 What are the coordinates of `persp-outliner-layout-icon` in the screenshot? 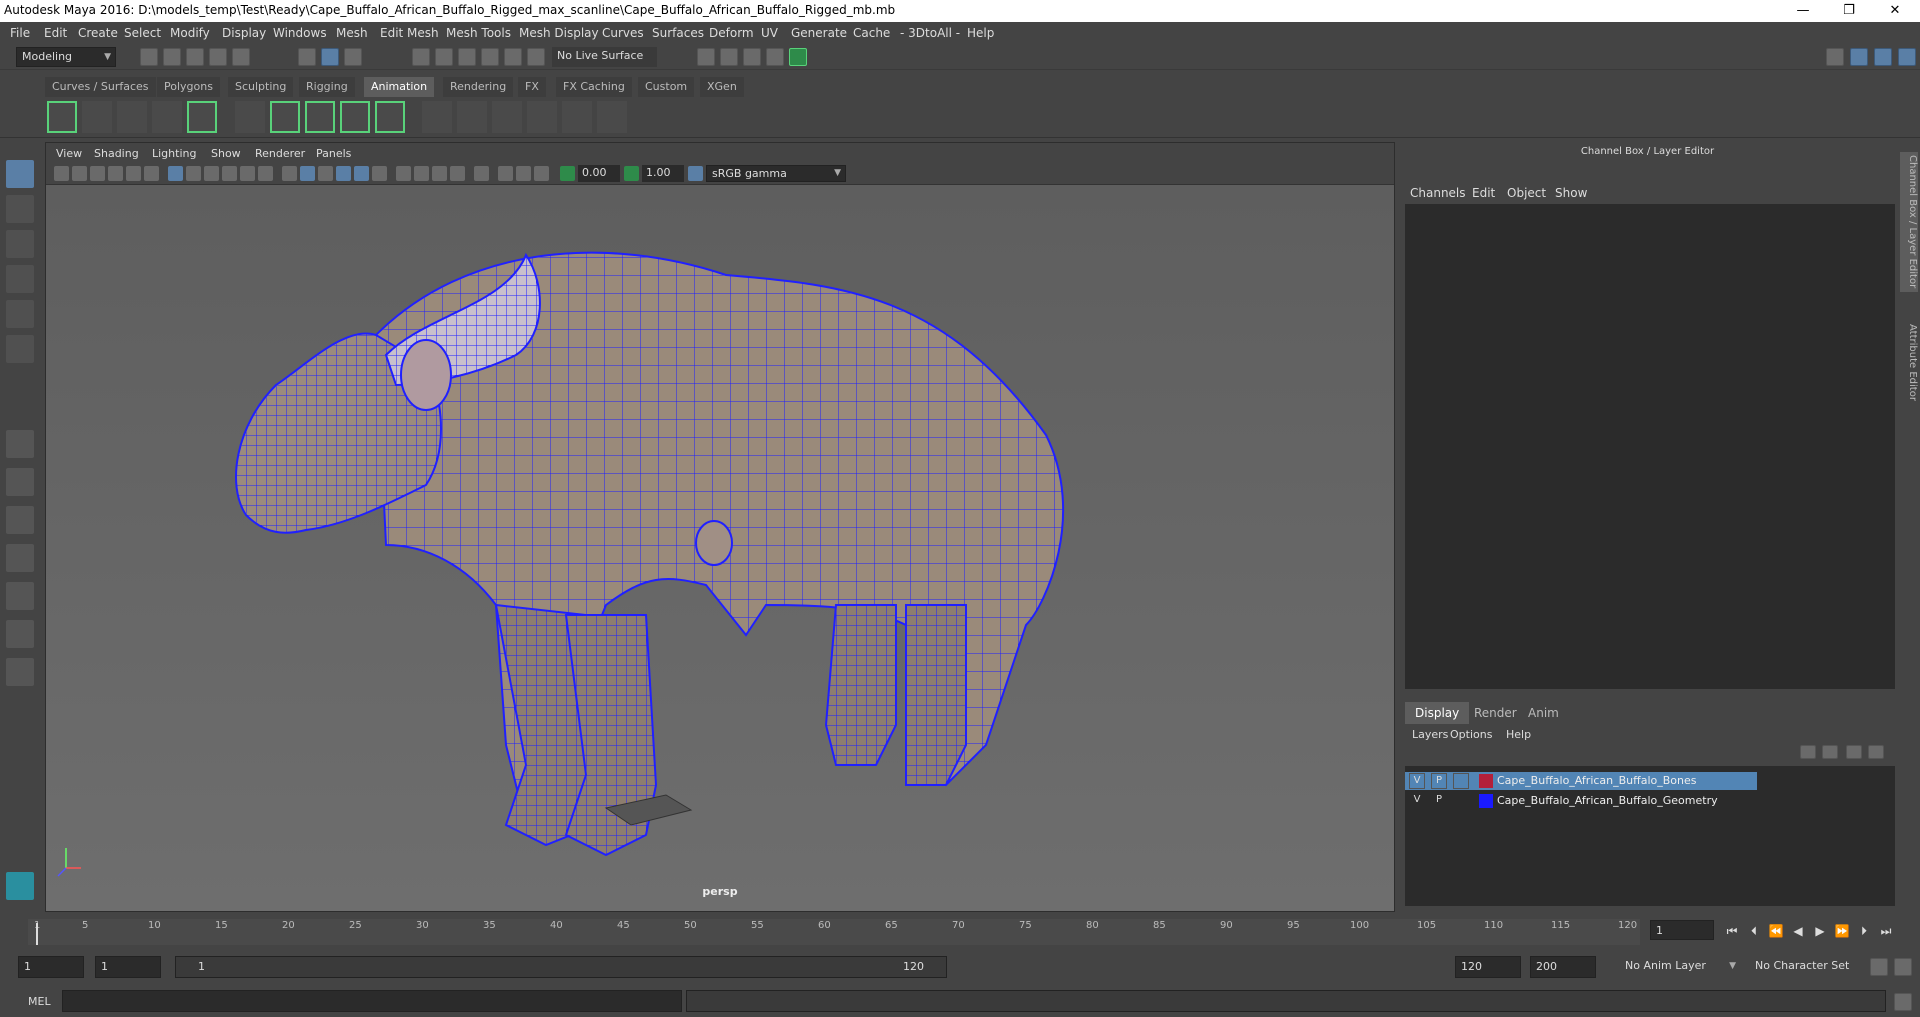 It's located at (20, 558).